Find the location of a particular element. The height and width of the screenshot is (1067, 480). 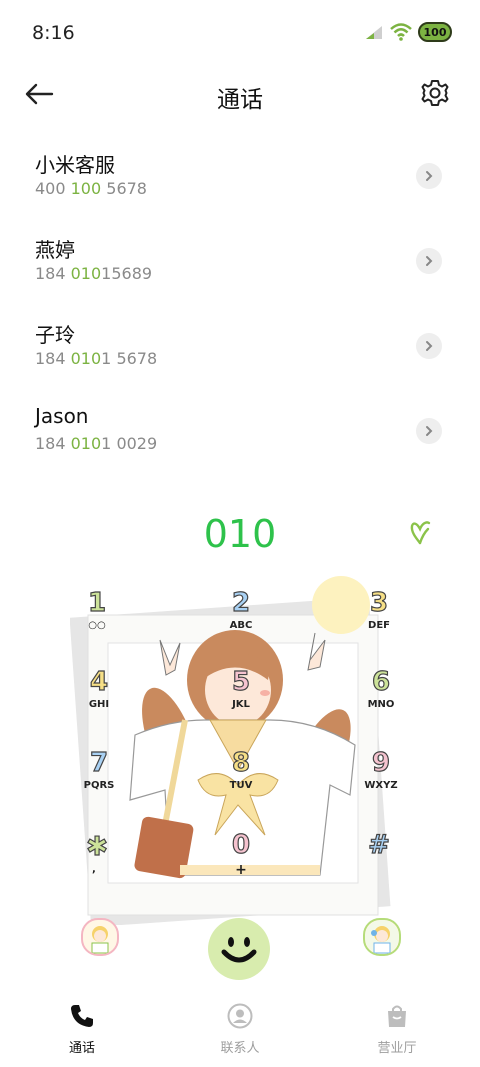

contact-number: 184 01015689 is located at coordinates (94, 273).